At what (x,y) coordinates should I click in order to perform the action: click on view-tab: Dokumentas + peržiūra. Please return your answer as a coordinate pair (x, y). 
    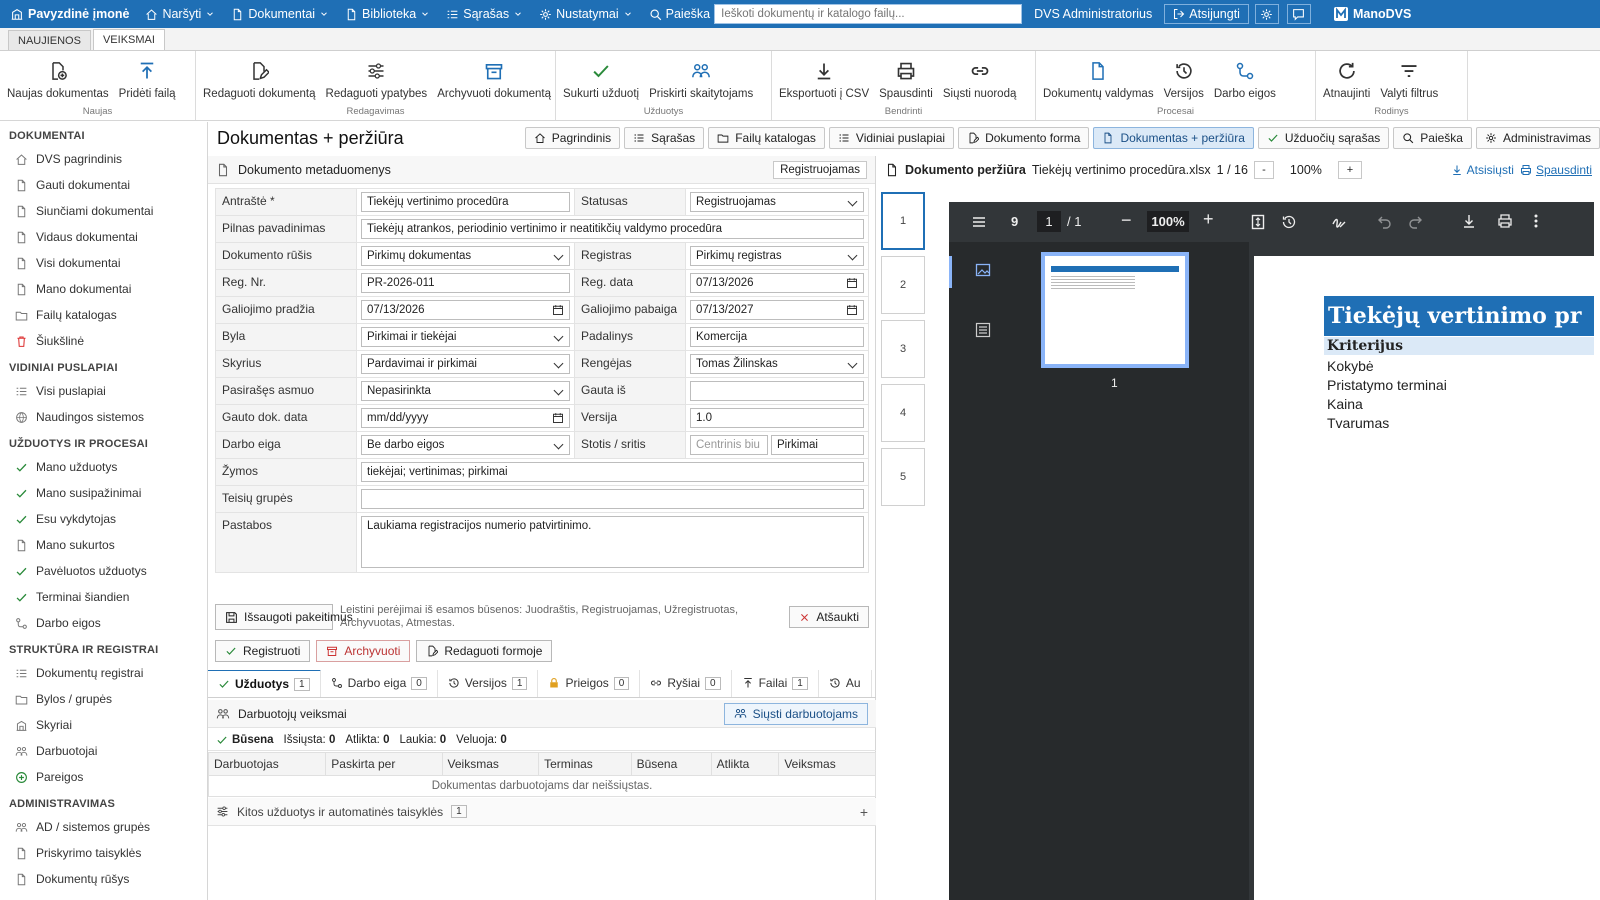
    Looking at the image, I should click on (1173, 138).